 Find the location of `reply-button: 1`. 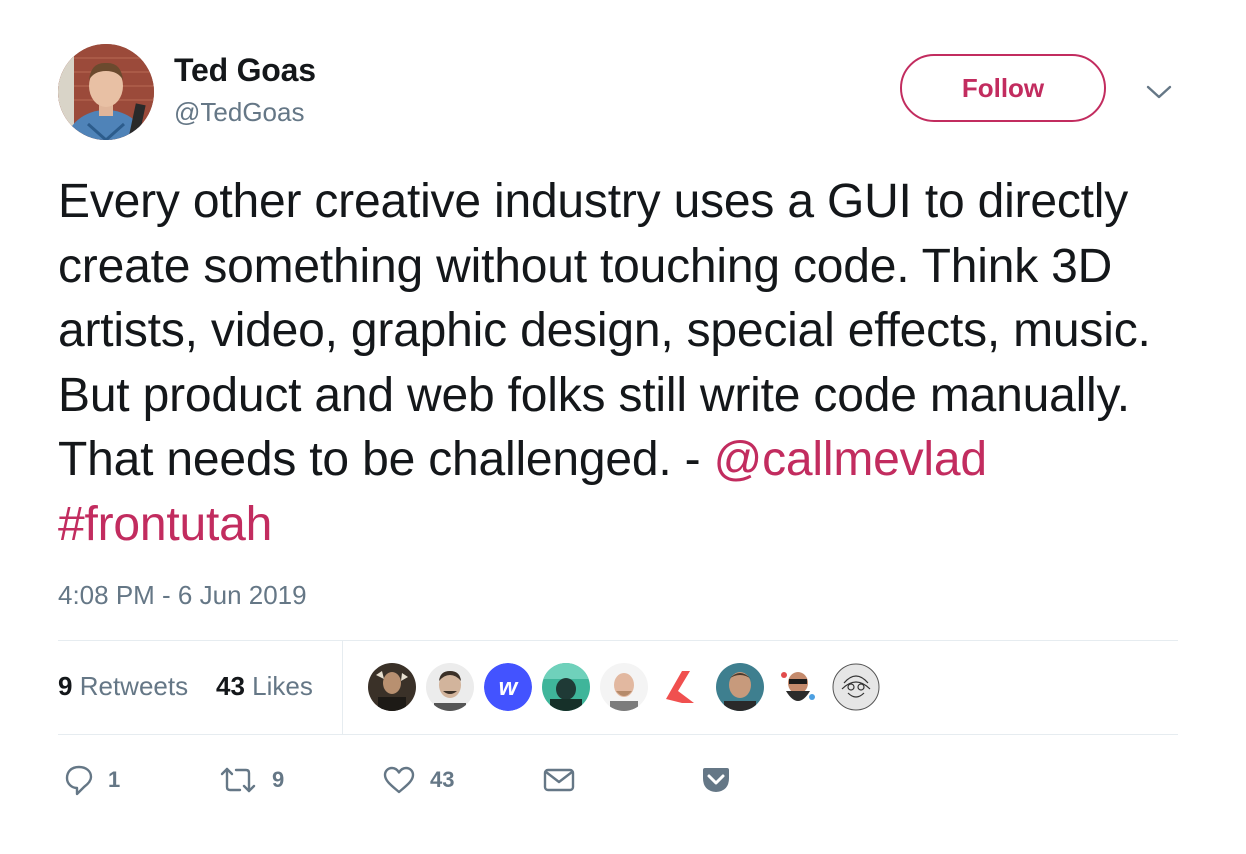

reply-button: 1 is located at coordinates (92, 780).